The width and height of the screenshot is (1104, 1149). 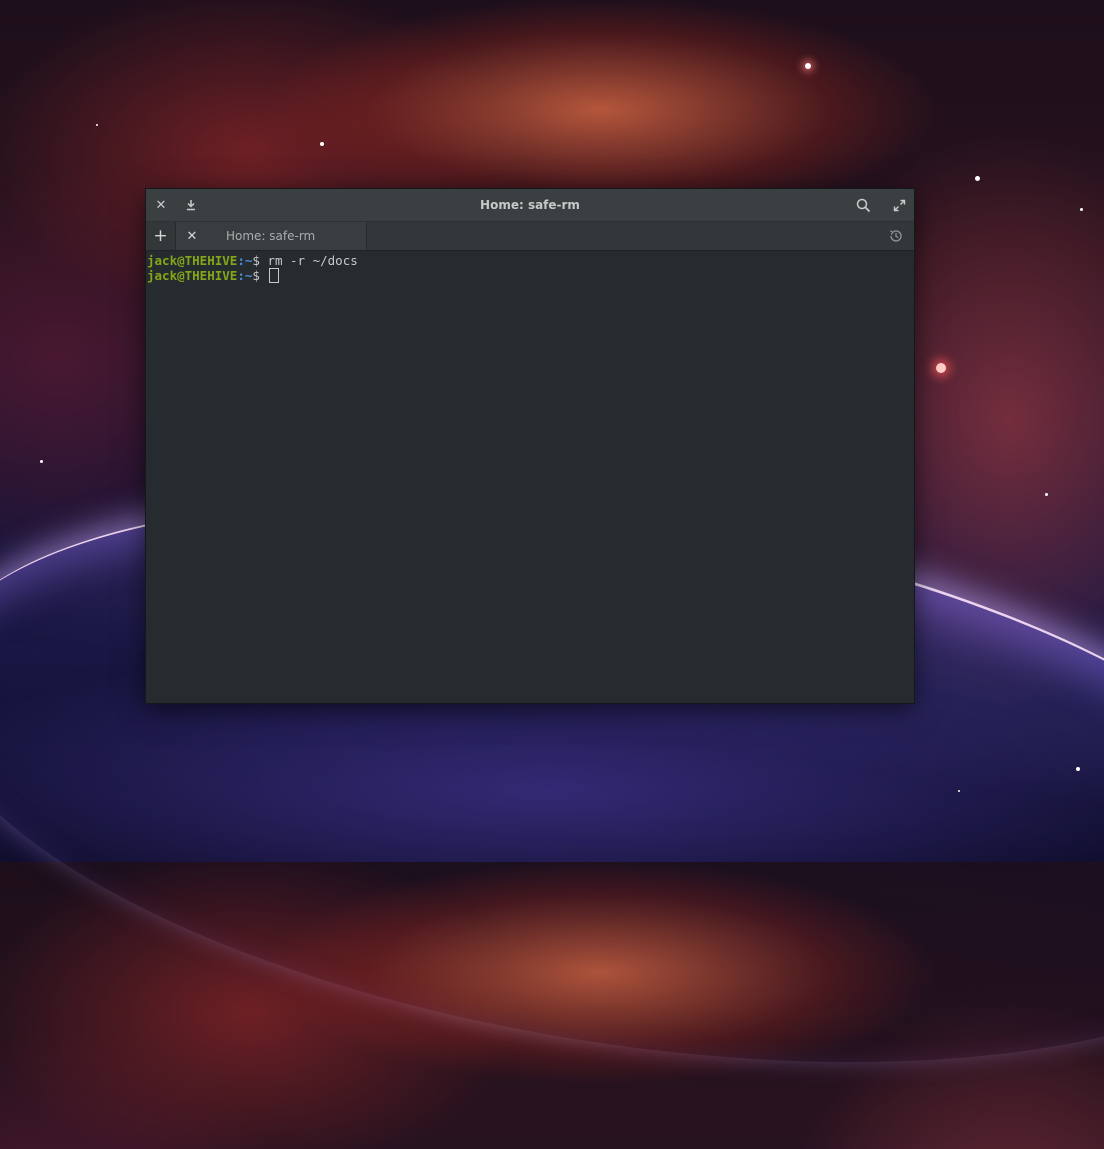 I want to click on download-icon, so click(x=191, y=205).